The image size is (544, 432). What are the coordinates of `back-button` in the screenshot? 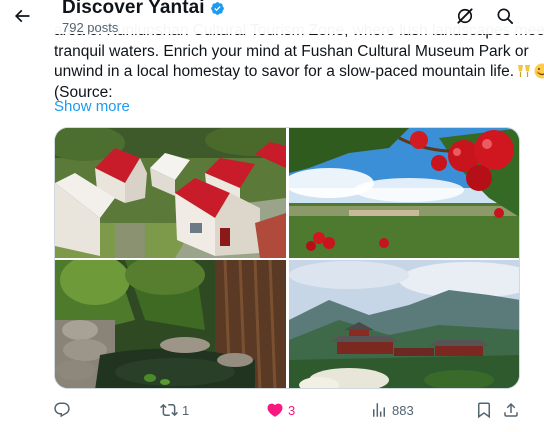 It's located at (22, 16).